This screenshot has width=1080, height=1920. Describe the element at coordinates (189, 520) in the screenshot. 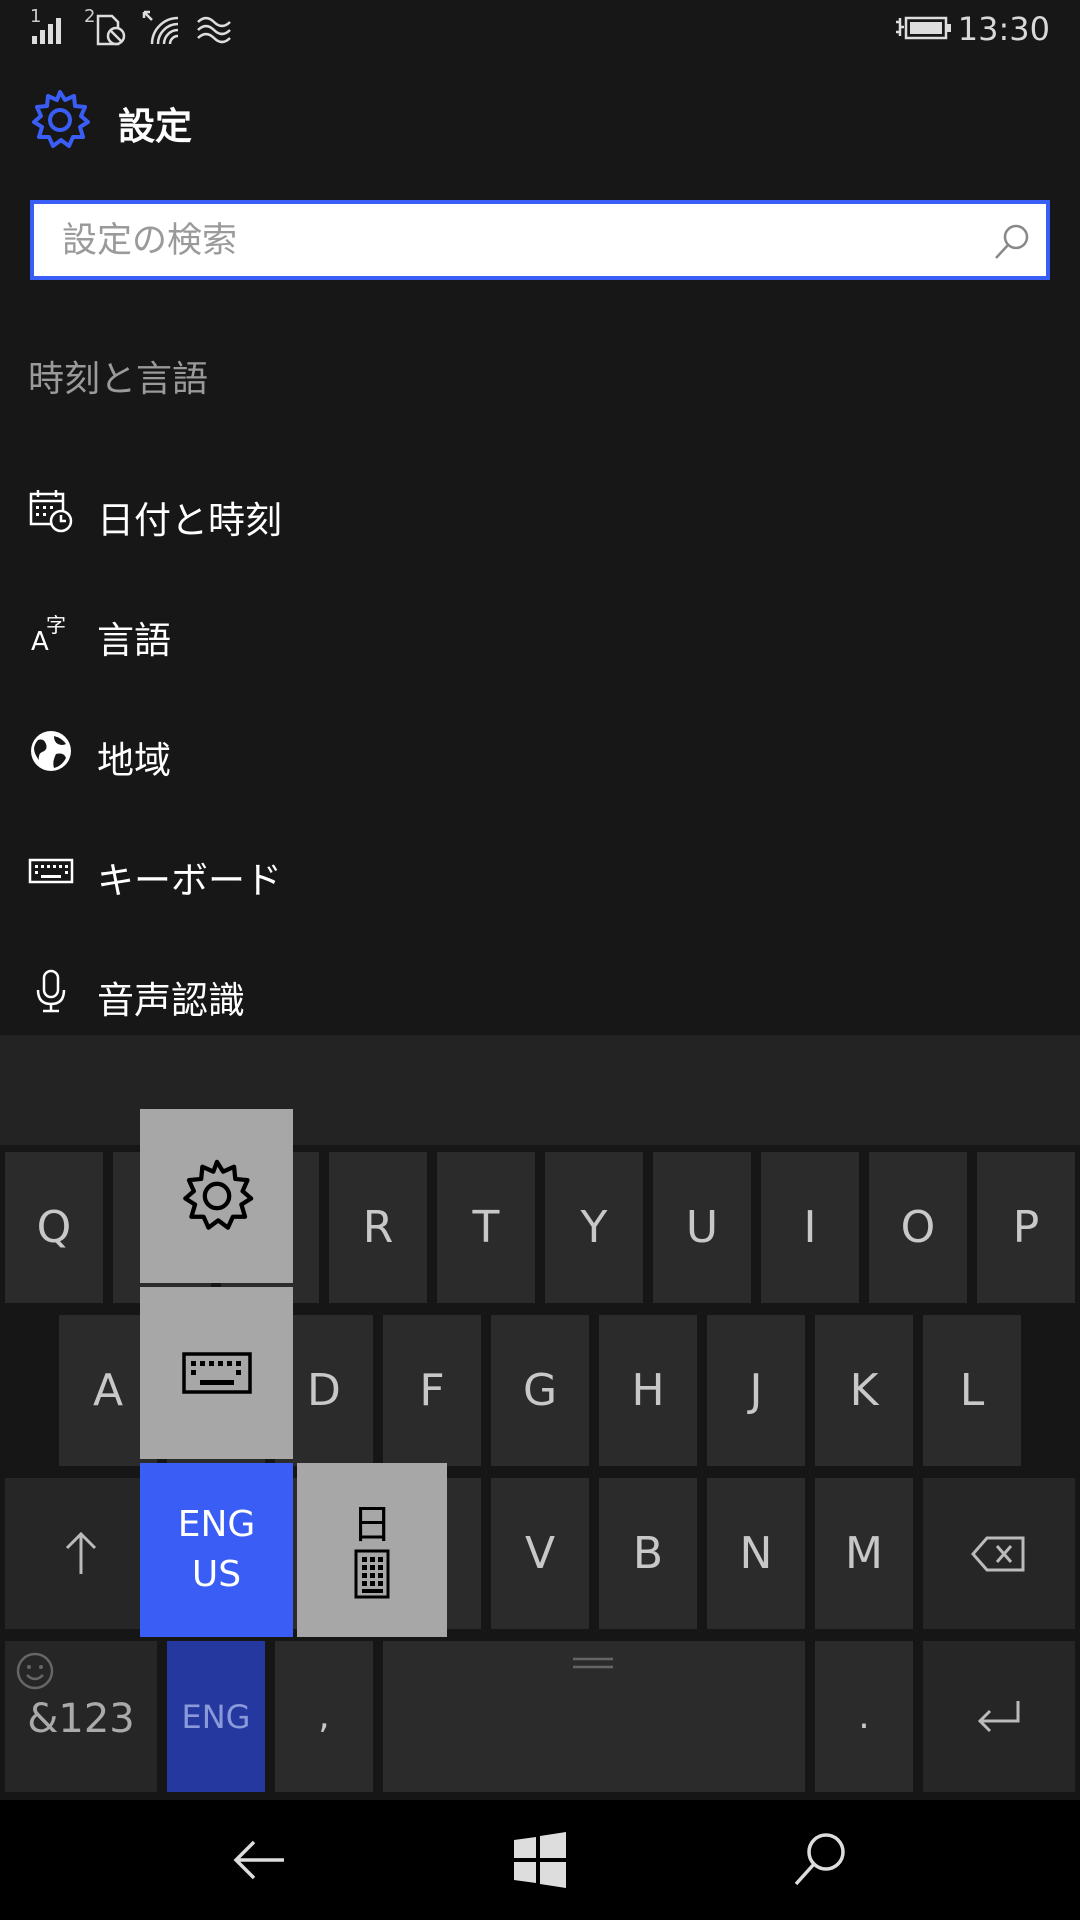

I see `menu-item-label: 日付と時刻` at that location.